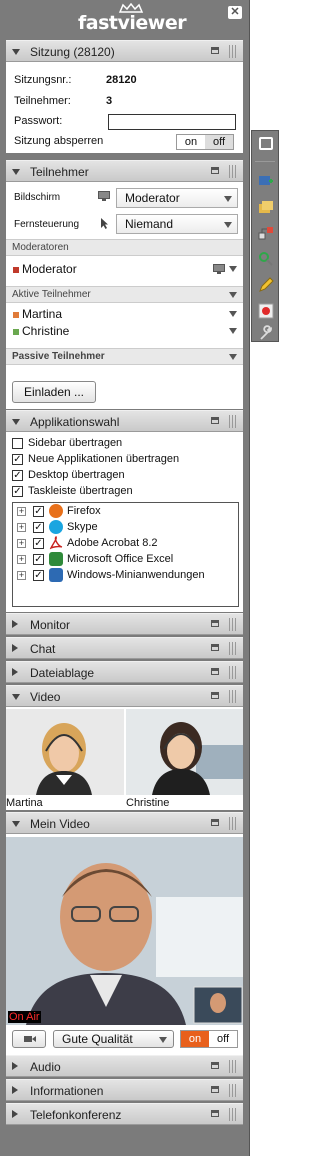  What do you see at coordinates (17, 459) in the screenshot?
I see `neue-apps-checkbox: ✓` at bounding box center [17, 459].